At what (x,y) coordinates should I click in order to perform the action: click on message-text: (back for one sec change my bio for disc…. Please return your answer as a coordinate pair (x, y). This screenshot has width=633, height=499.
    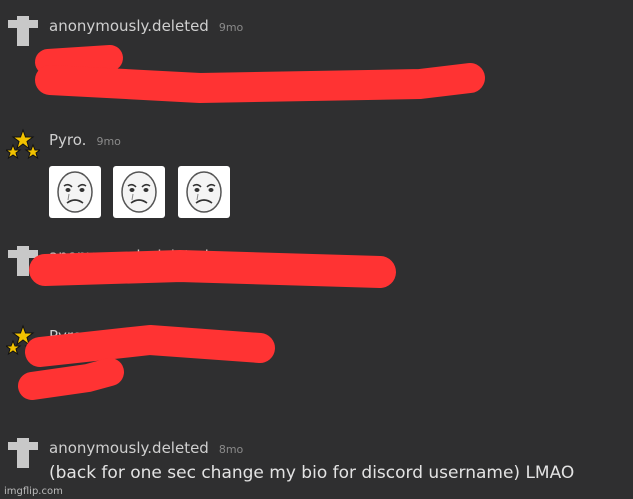
    Looking at the image, I should click on (312, 473).